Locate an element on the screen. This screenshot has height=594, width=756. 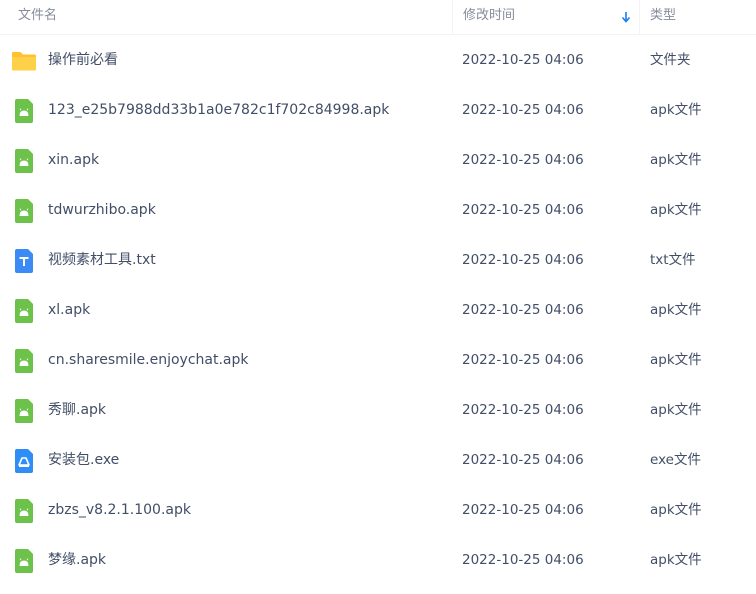
file-name: 123_e25b7988dd33b1a0e782c1f702c84998.apk is located at coordinates (218, 110).